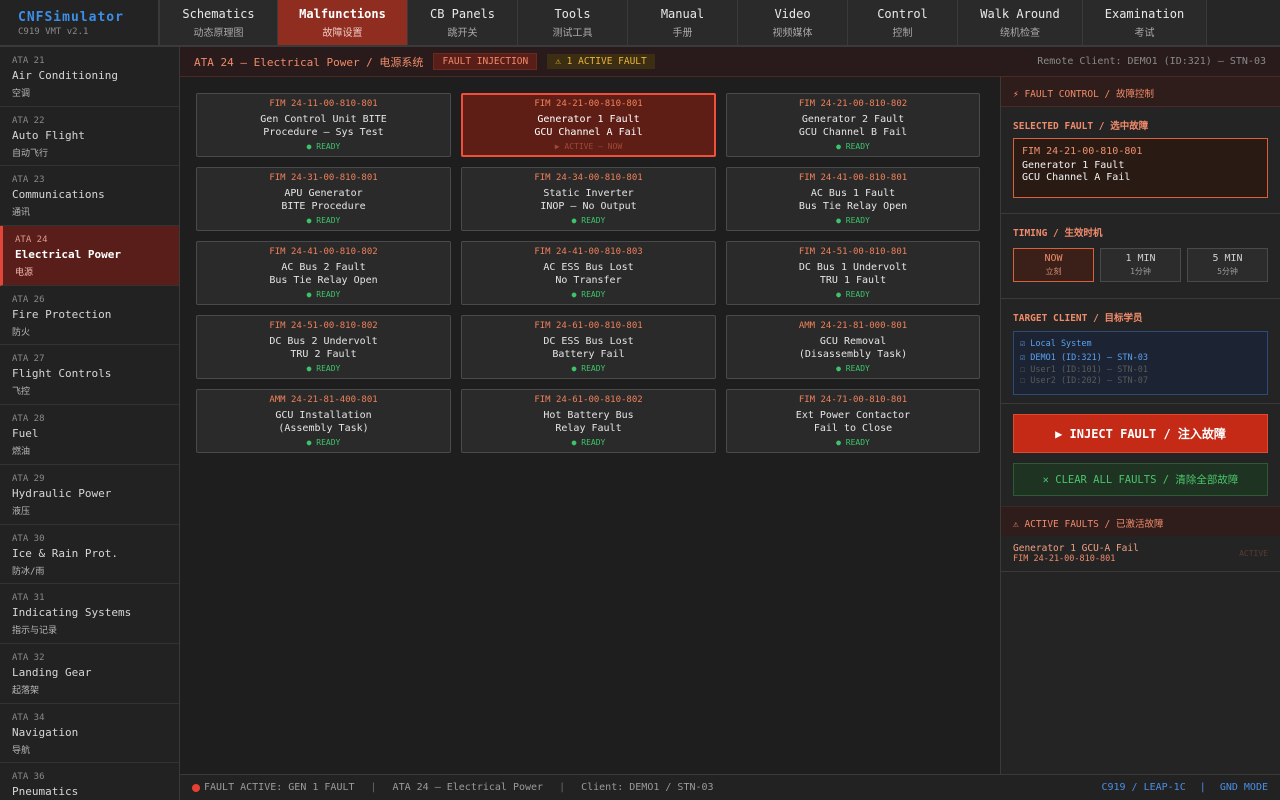 The width and height of the screenshot is (1280, 800). I want to click on timing-now-button: NOW 立刻, so click(1053, 265).